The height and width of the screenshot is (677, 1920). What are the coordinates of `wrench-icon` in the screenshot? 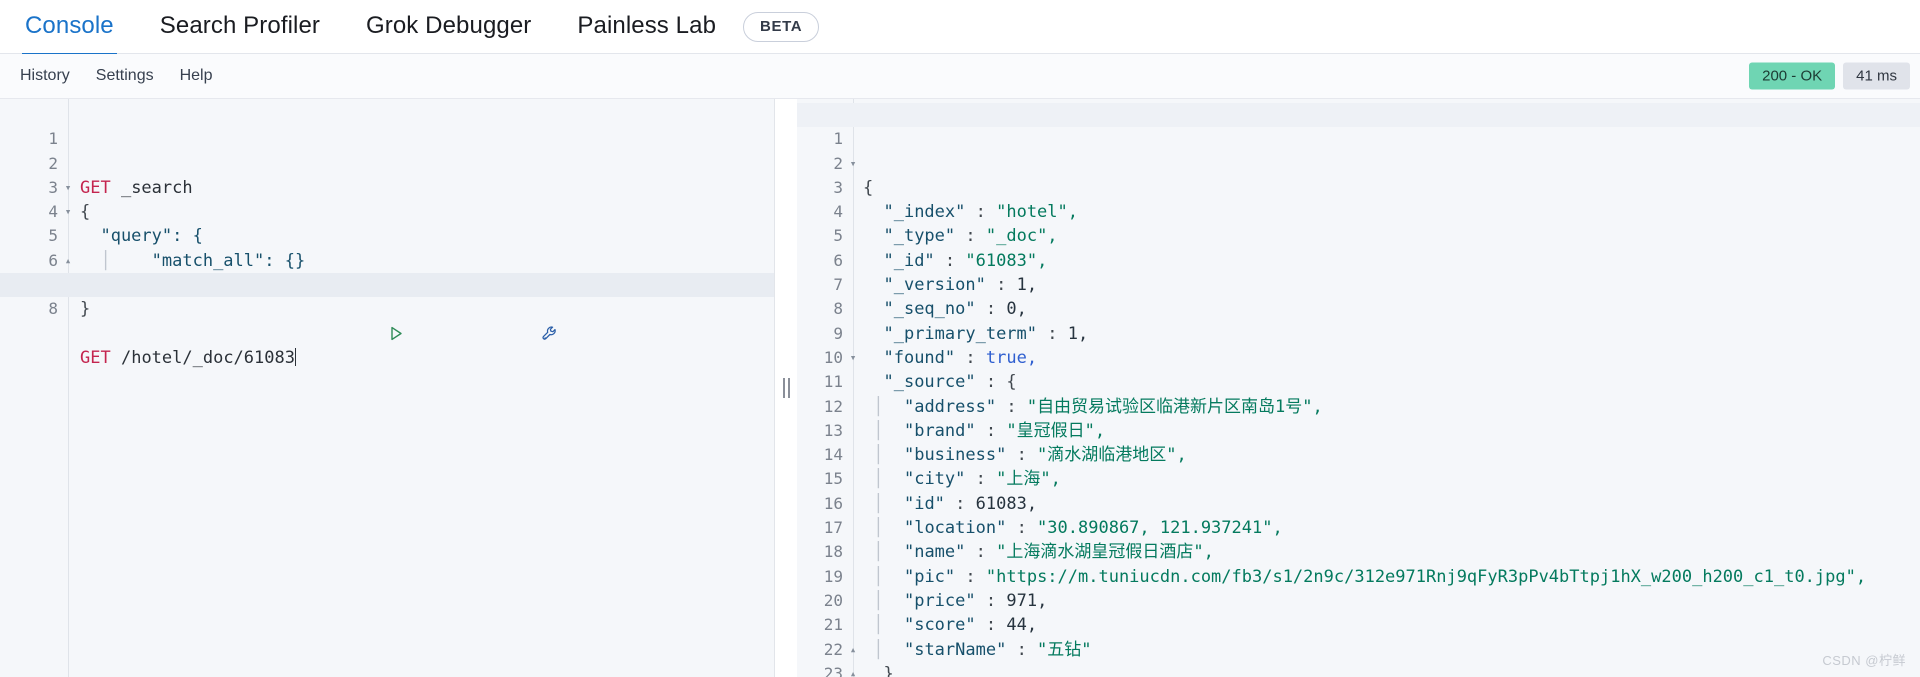 It's located at (612, 333).